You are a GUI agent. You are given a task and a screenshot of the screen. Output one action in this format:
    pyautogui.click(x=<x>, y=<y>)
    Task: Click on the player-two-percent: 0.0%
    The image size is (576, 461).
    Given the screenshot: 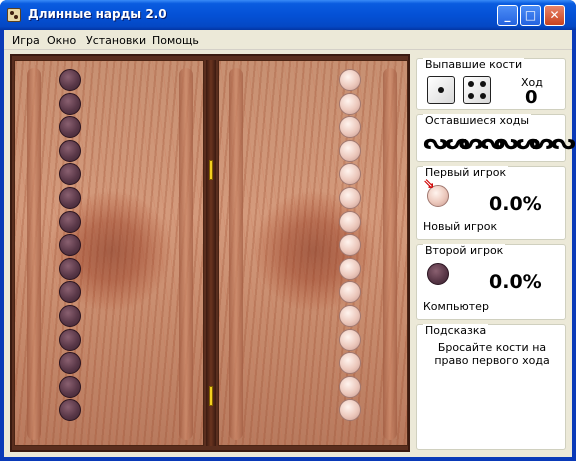 What is the action you would take?
    pyautogui.click(x=515, y=282)
    